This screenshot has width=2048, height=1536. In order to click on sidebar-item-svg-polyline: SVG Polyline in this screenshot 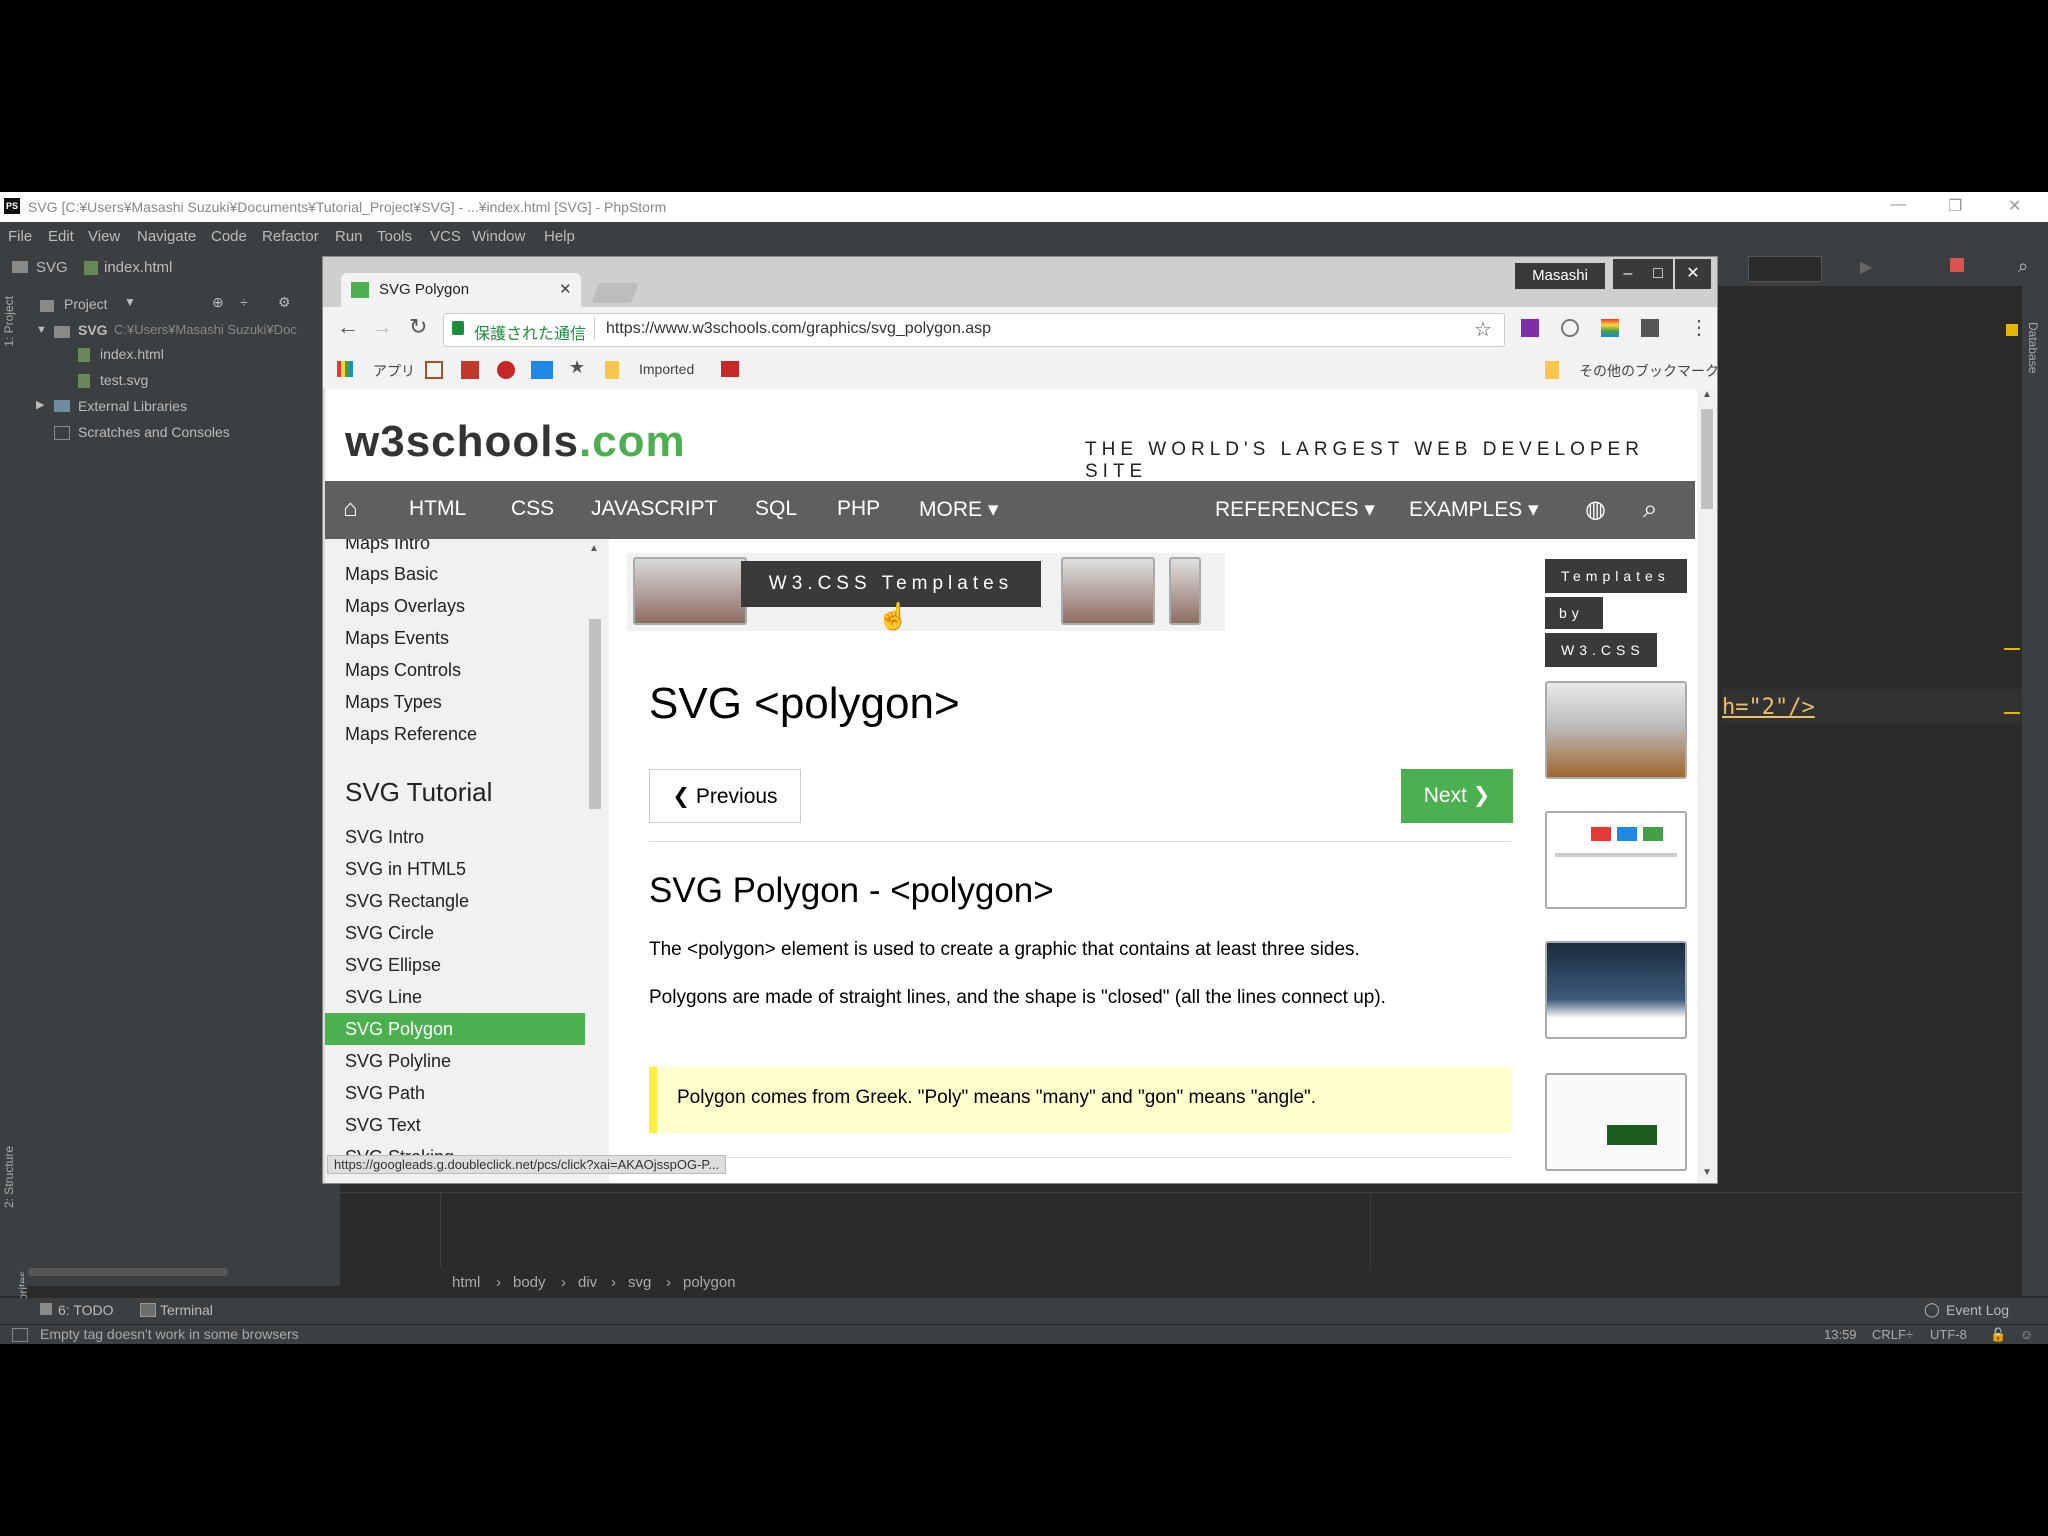, I will do `click(475, 1061)`.